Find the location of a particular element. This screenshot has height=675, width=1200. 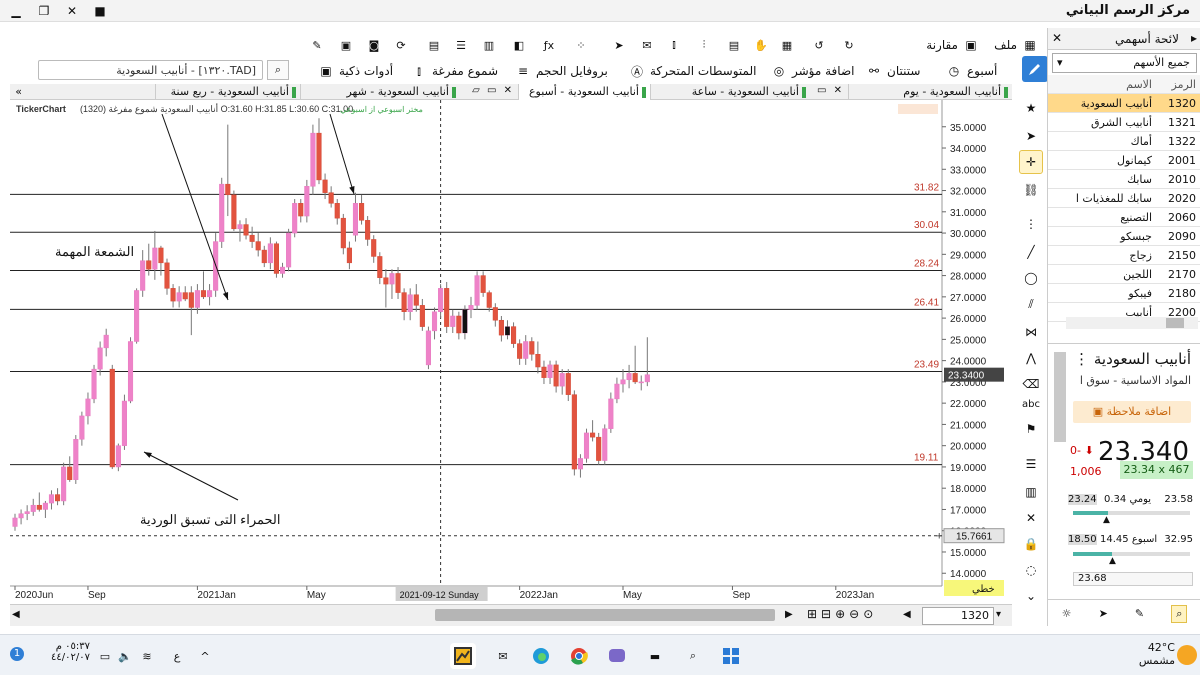

windows-start-icon is located at coordinates (731, 656).